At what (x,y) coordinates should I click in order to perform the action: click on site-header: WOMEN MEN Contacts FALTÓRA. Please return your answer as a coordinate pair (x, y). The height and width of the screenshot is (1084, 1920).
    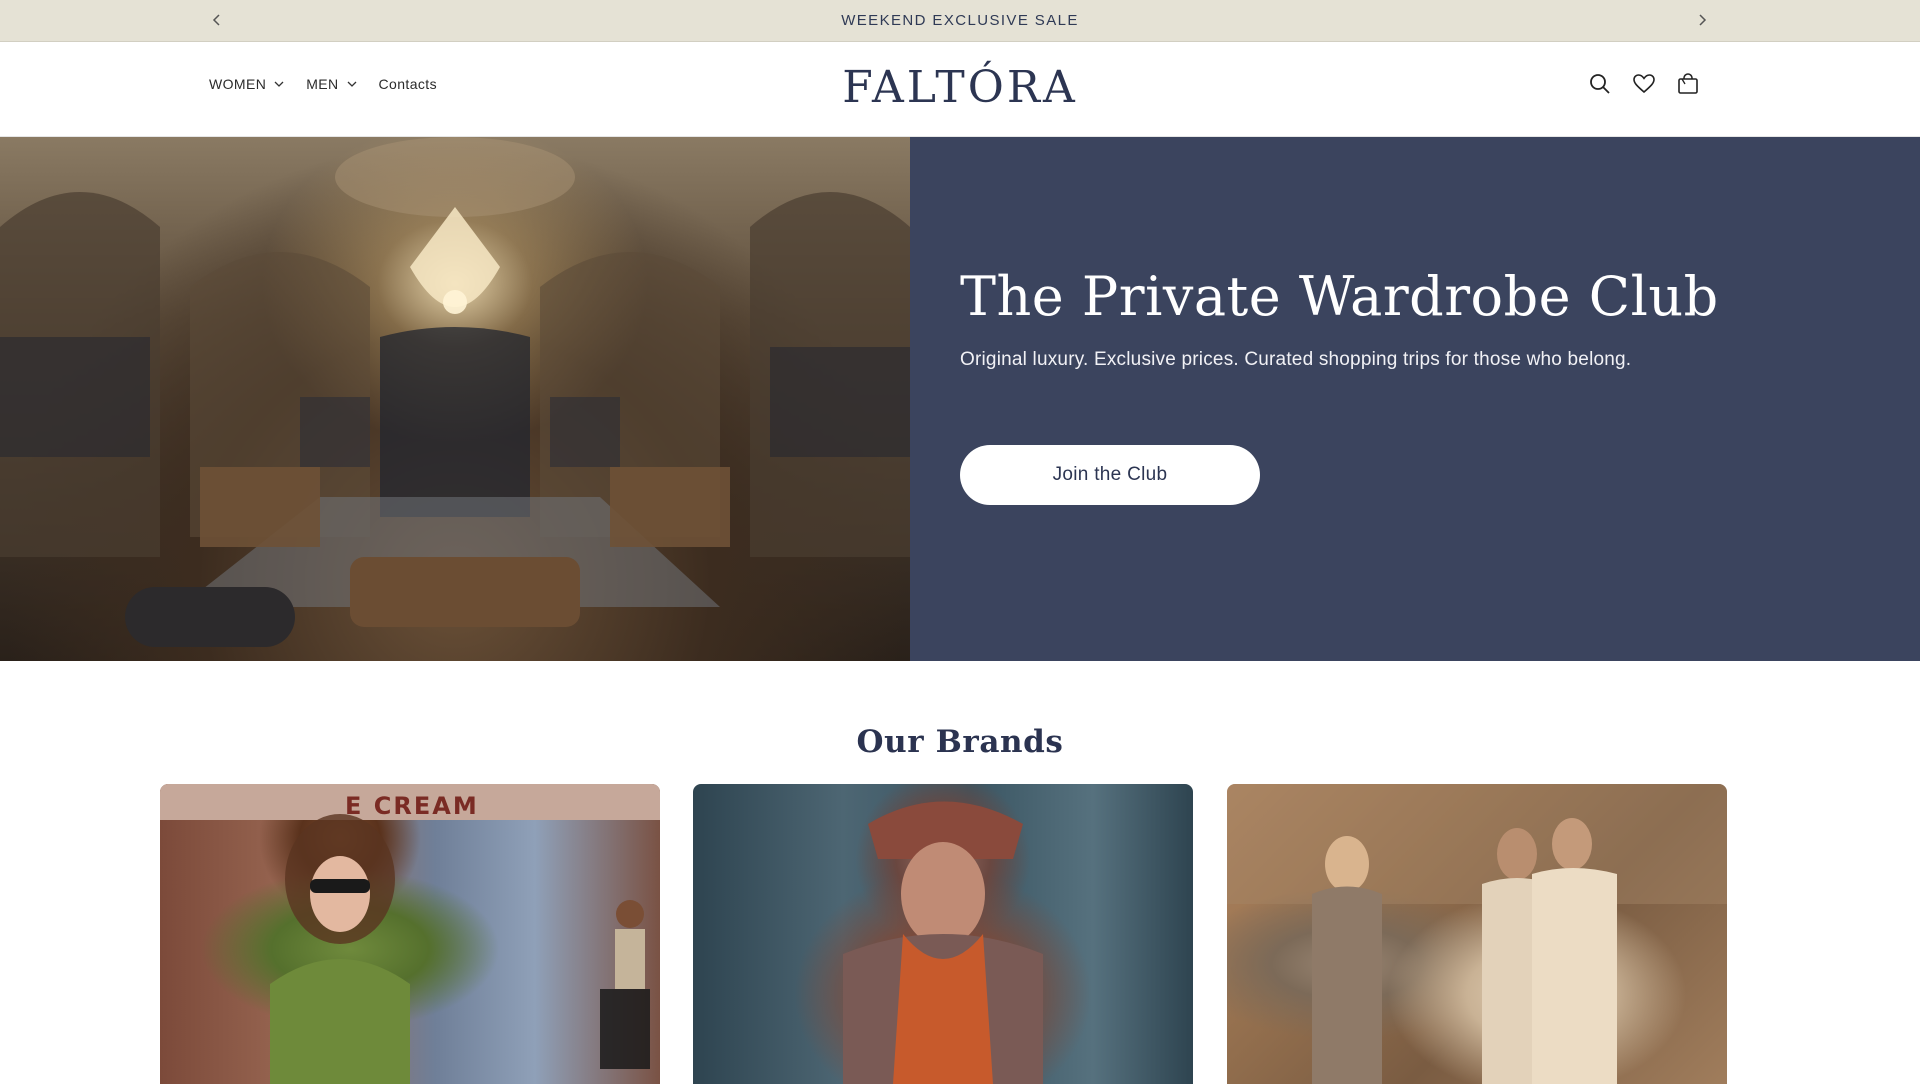
    Looking at the image, I should click on (960, 89).